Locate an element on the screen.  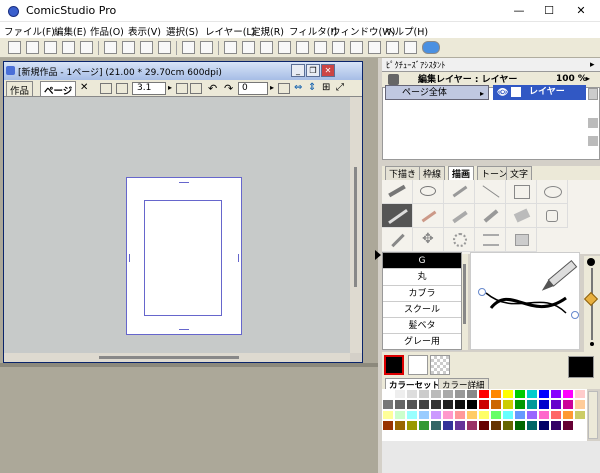
tool-rectangle-icon is located at coordinates (521, 192).